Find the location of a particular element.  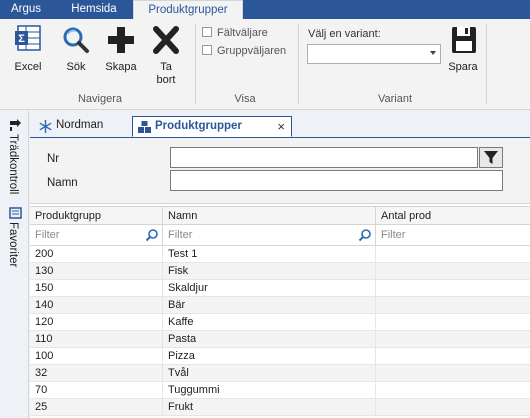

cell-name: Bär is located at coordinates (269, 305).